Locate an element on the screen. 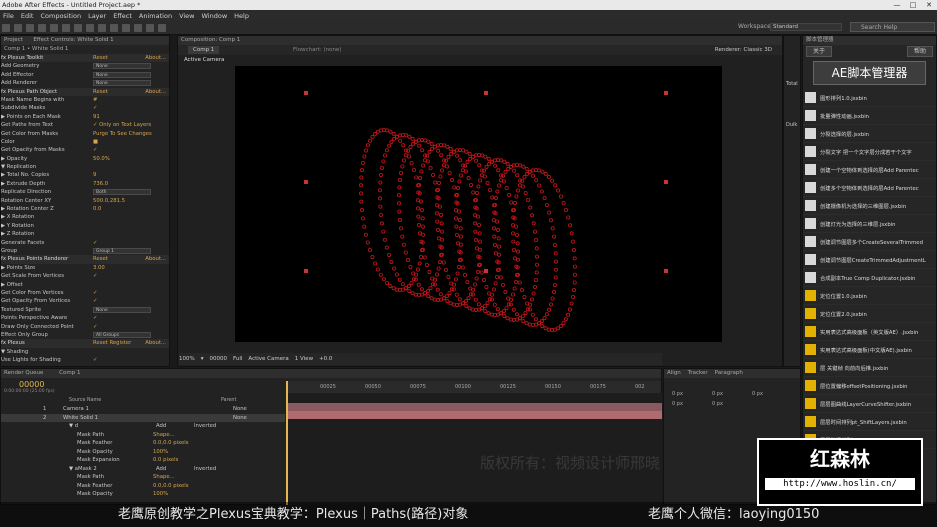 Image resolution: width=937 pixels, height=527 pixels. menu-item: View is located at coordinates (186, 16).